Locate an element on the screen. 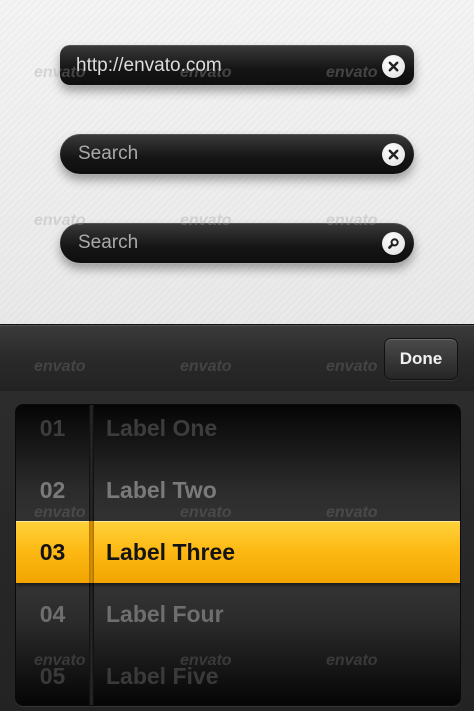  picker-row: 01 Label One is located at coordinates (238, 432).